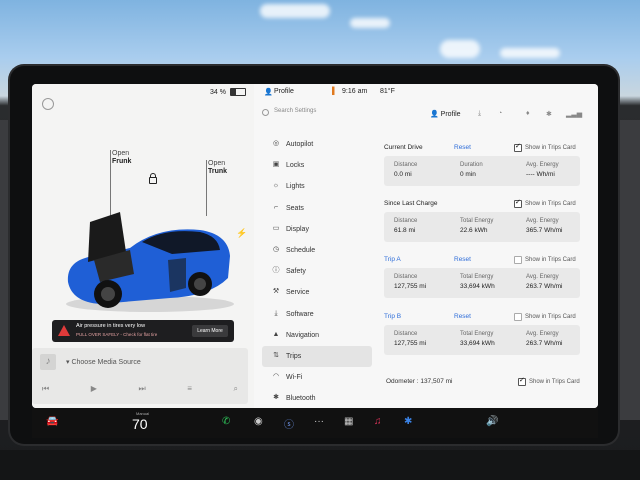 This screenshot has width=640, height=480. I want to click on since-charge-show-toggle: Show in Trips Card, so click(545, 203).